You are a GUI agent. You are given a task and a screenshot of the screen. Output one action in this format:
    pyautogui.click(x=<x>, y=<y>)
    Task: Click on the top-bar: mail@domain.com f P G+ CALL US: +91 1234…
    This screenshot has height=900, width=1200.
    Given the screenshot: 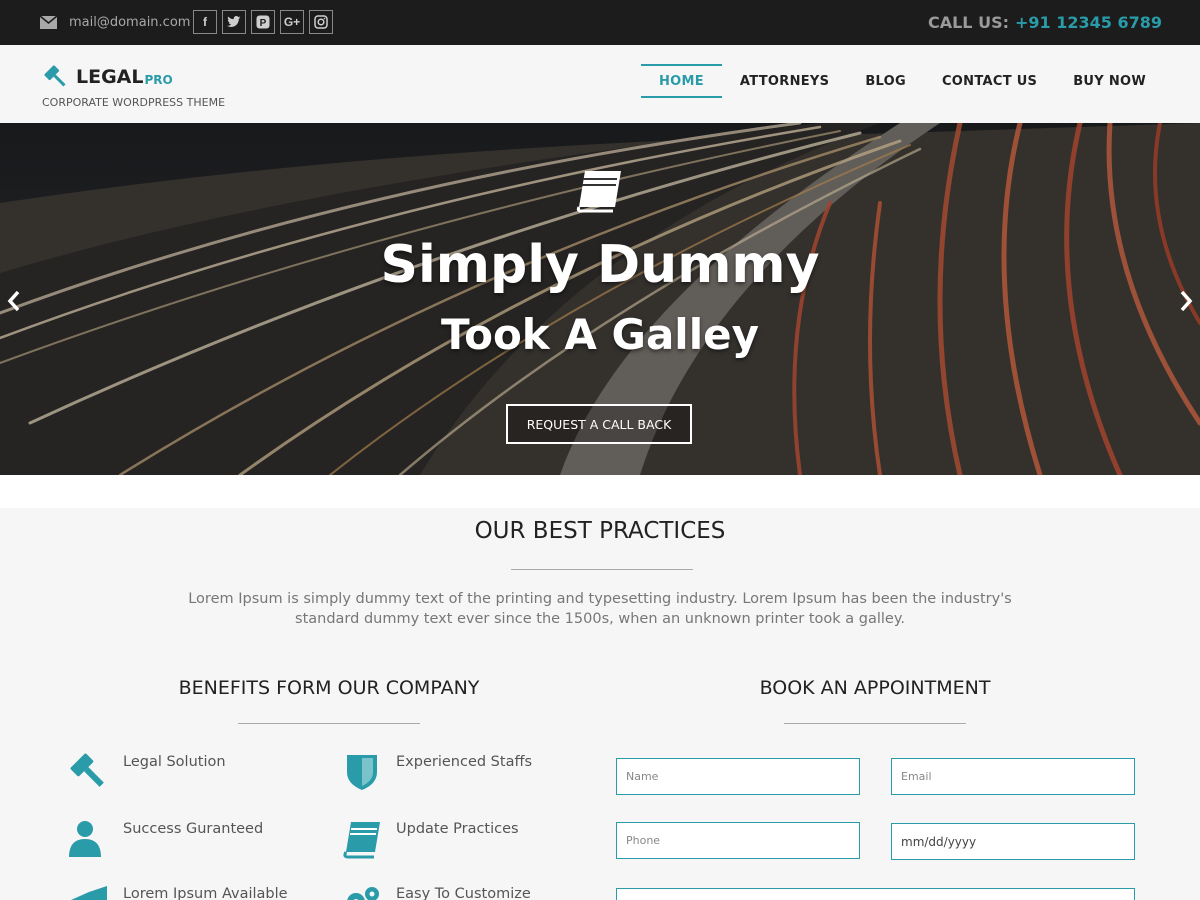 What is the action you would take?
    pyautogui.click(x=600, y=22)
    